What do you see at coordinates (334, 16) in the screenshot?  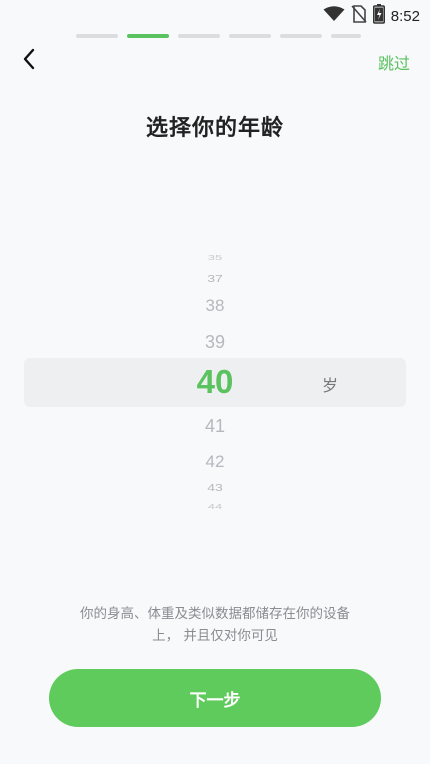 I see `wifi-icon` at bounding box center [334, 16].